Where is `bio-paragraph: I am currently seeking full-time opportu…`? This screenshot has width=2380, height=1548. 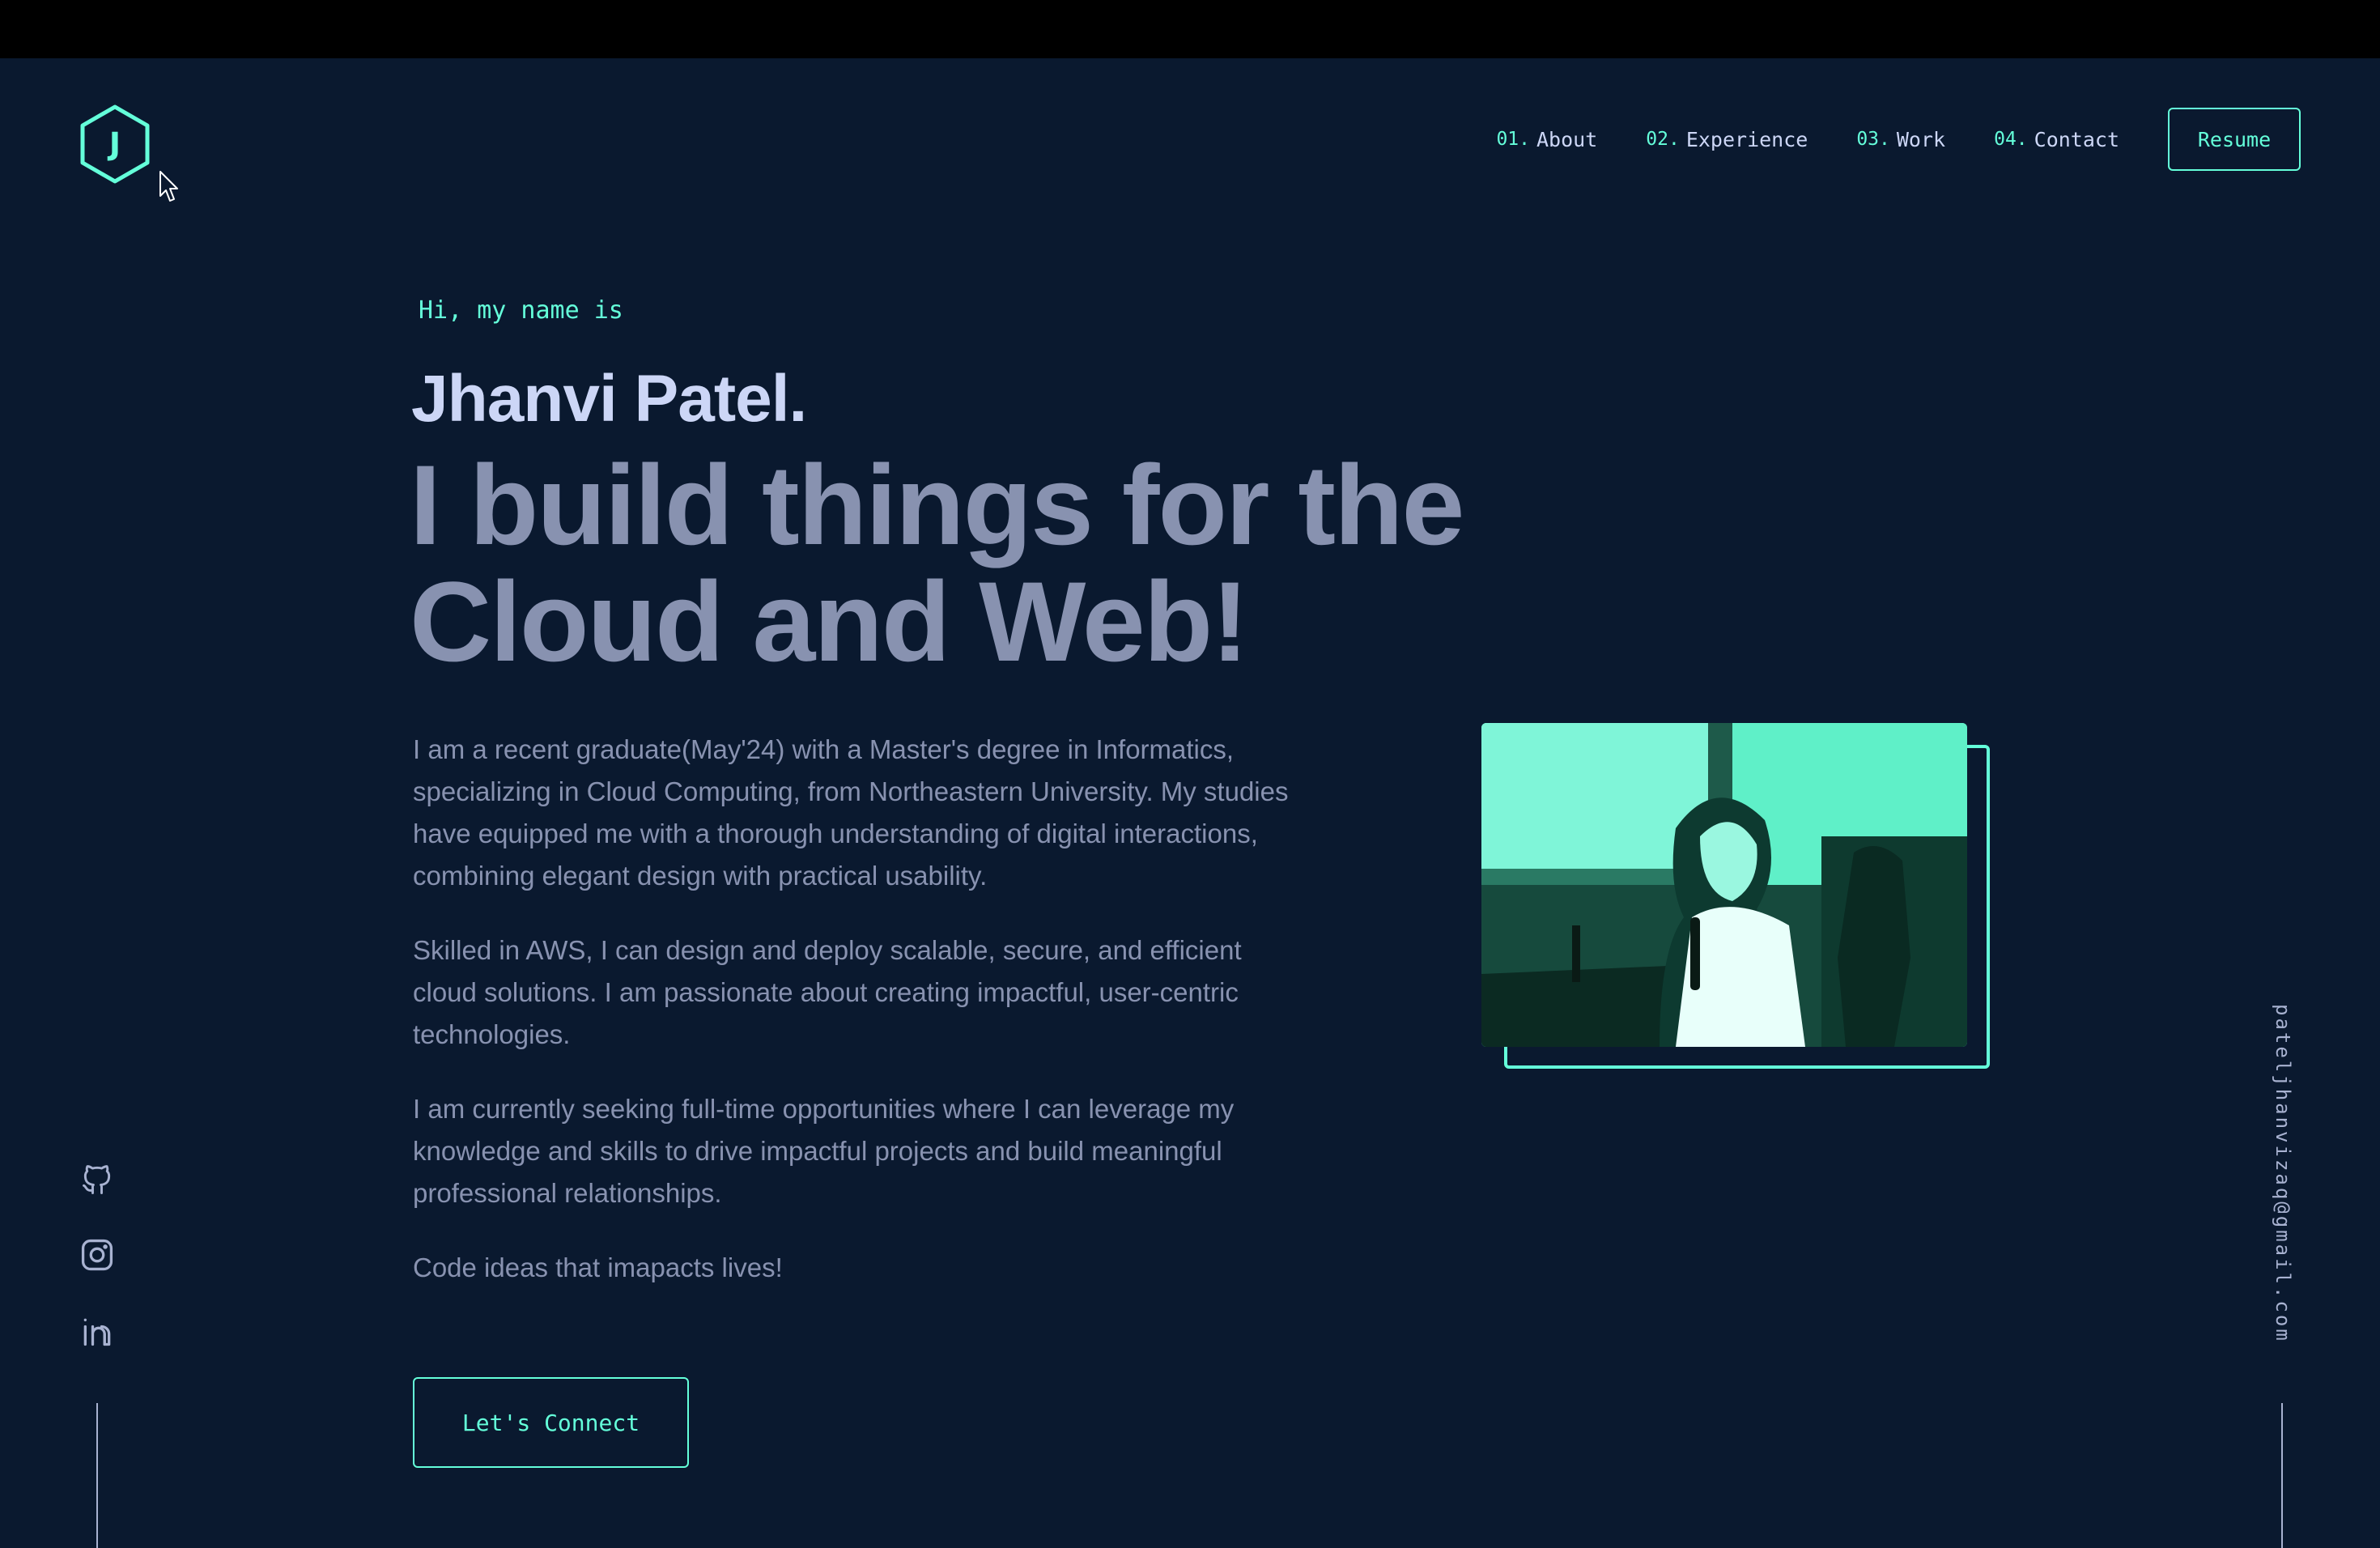
bio-paragraph: I am currently seeking full-time opportu… is located at coordinates (824, 1151).